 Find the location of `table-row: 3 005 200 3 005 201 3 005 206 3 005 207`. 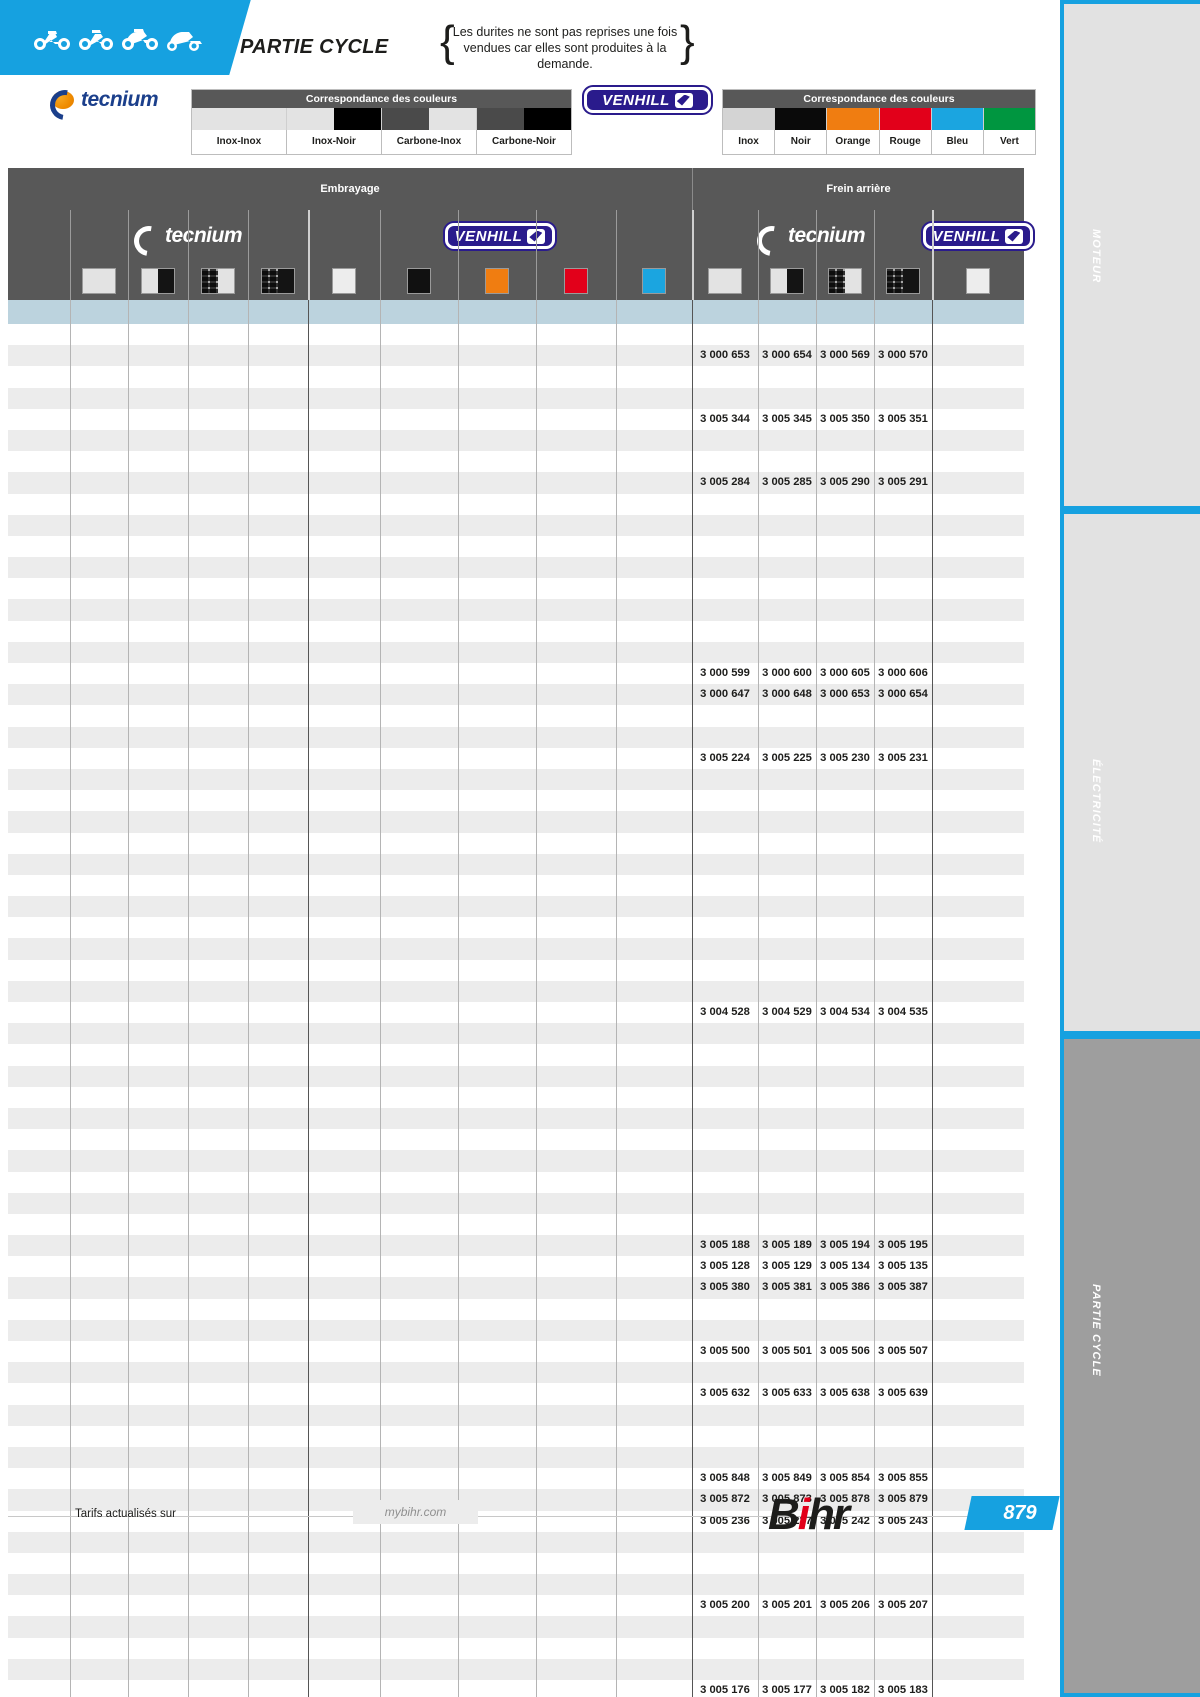

table-row: 3 005 200 3 005 201 3 005 206 3 005 207 is located at coordinates (516, 1605).